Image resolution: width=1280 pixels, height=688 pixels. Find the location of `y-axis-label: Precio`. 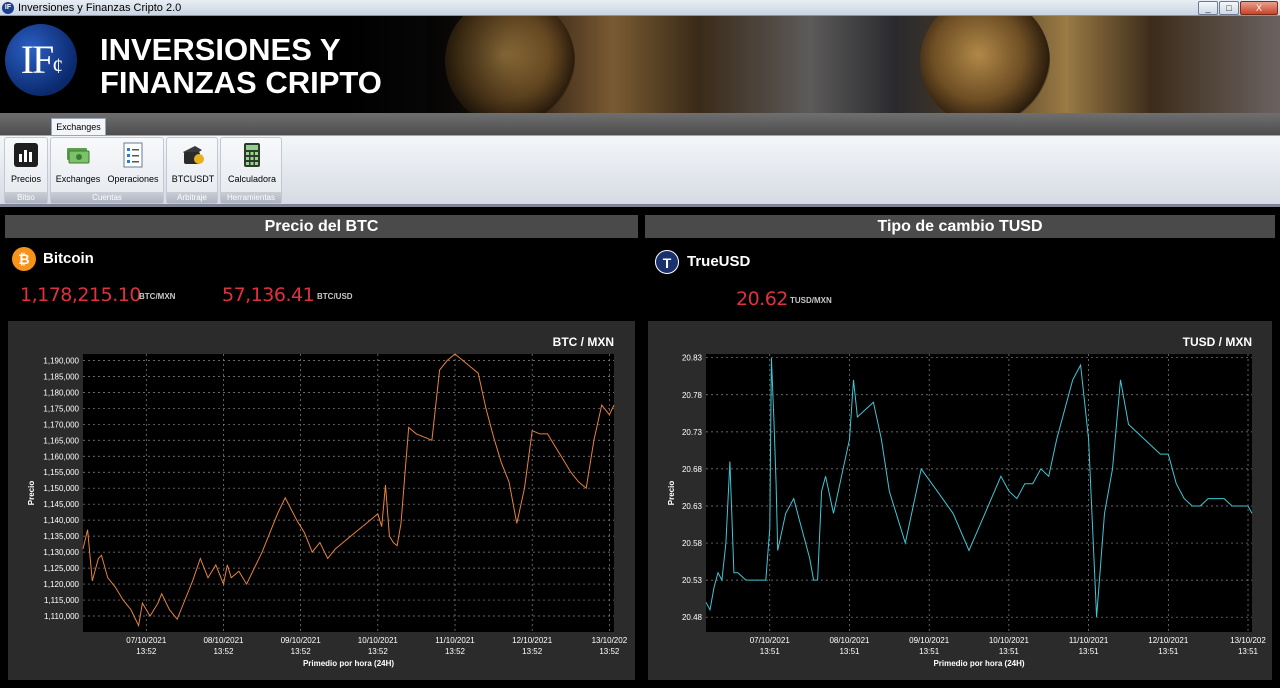

y-axis-label: Precio is located at coordinates (671, 493).